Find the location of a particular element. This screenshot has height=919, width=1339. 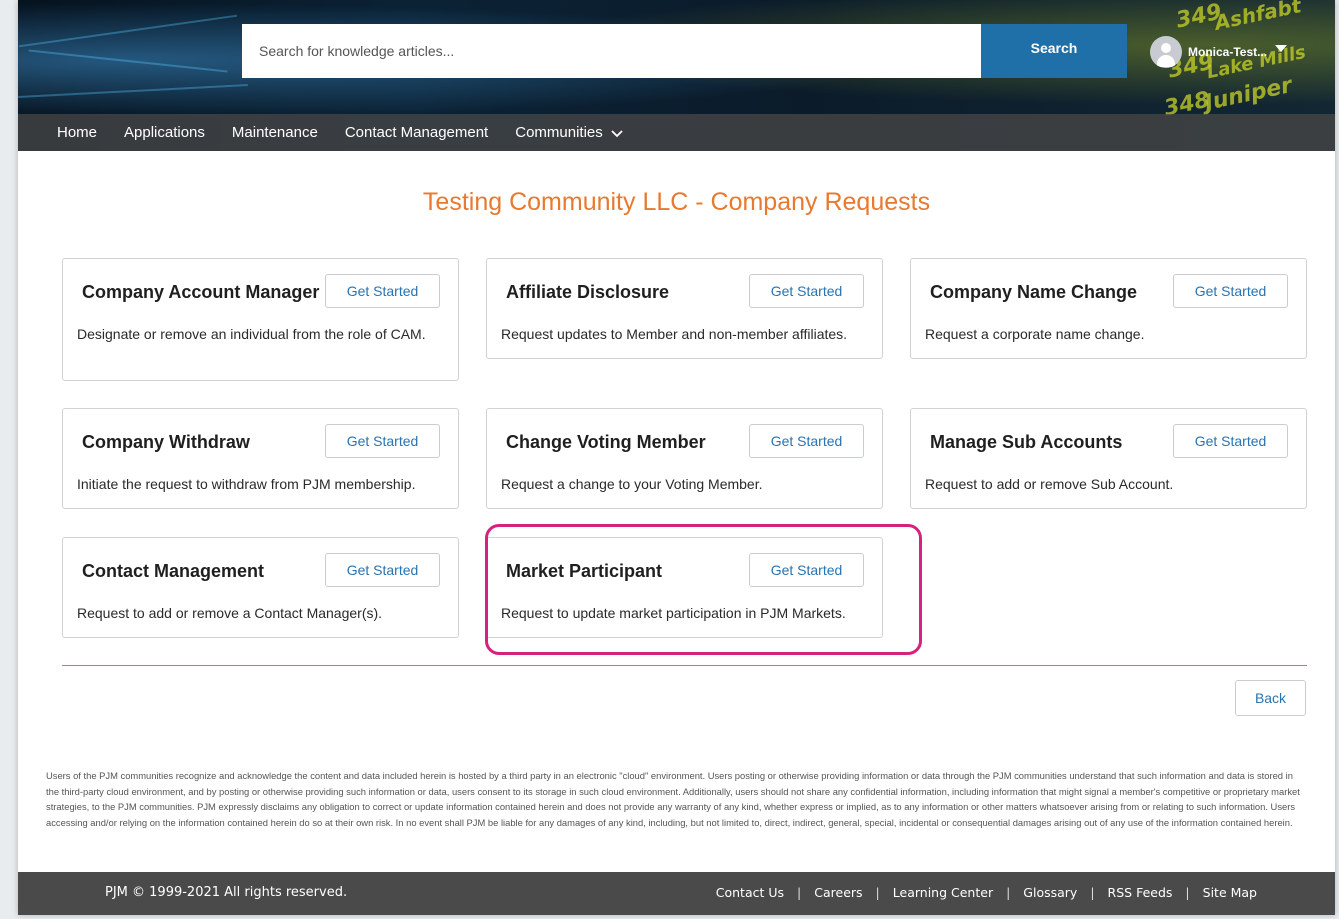

card-title: Company Name Change is located at coordinates (1034, 292).